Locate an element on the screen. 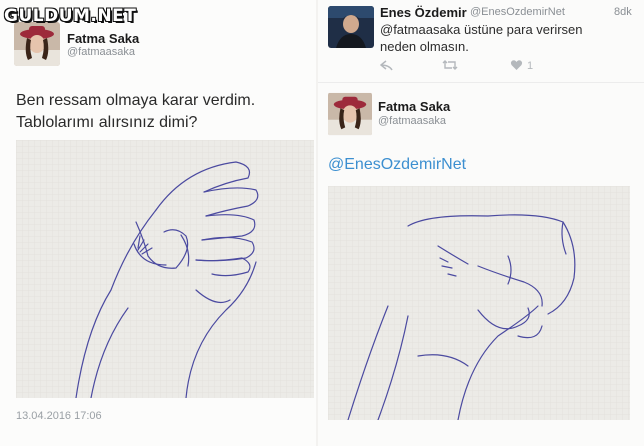 This screenshot has width=644, height=446. thread-divider is located at coordinates (481, 82).